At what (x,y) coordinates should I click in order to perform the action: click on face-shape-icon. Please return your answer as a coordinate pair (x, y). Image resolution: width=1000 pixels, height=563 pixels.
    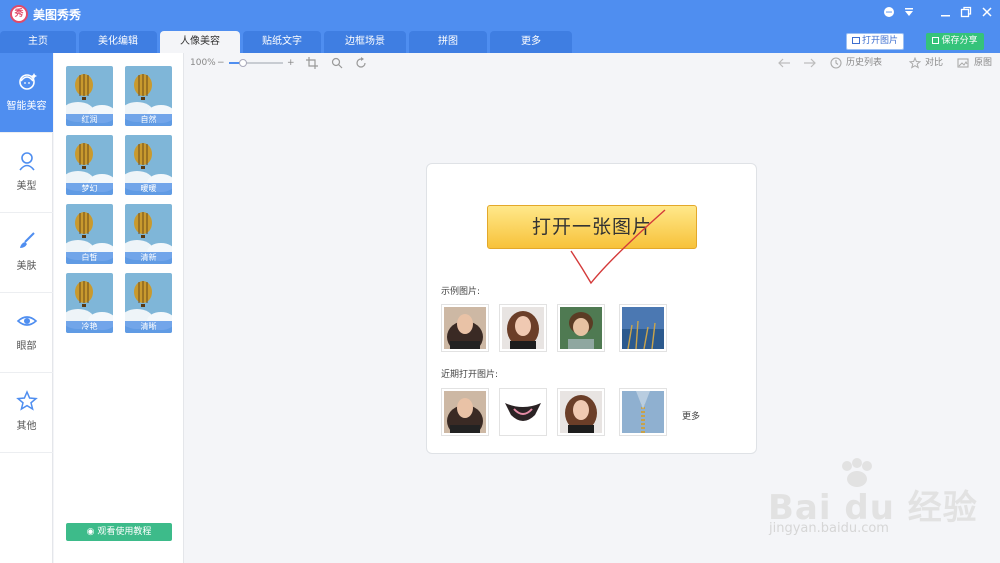
    Looking at the image, I should click on (26, 161).